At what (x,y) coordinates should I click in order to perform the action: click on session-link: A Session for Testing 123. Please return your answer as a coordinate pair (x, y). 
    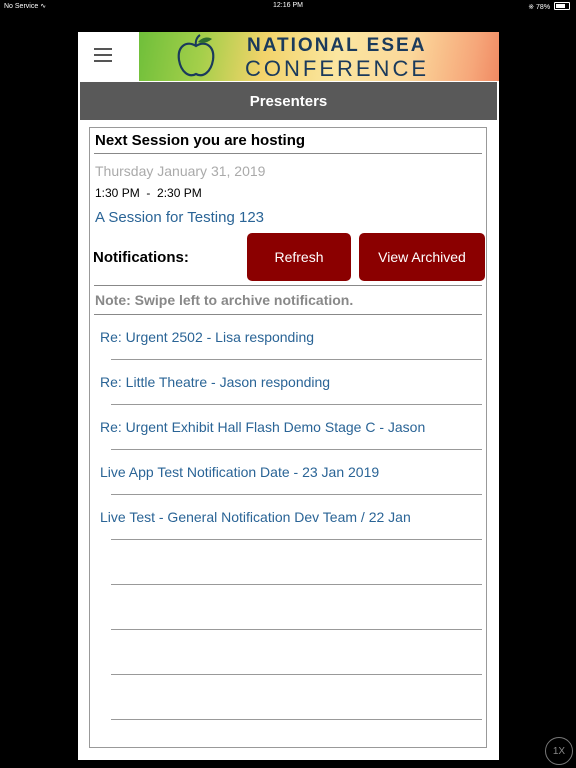
    Looking at the image, I should click on (179, 217).